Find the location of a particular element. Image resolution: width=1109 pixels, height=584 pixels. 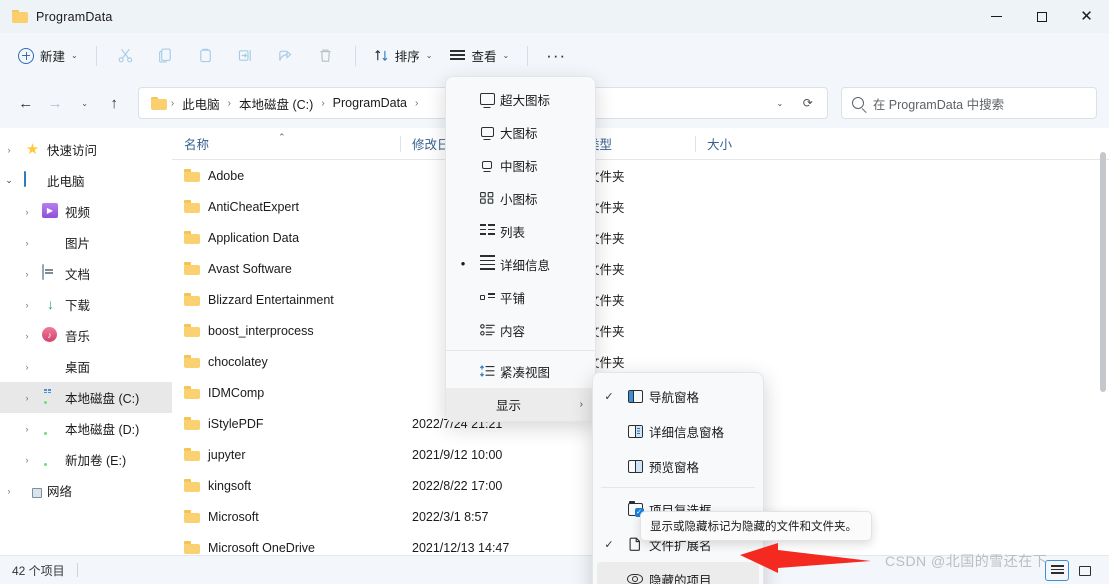

show-submenu: ✓ 导航窗格 详细信息窗格 预览窗格 ✓ 项目复选框 ✓ 文件扩展名 is located at coordinates (678, 478).